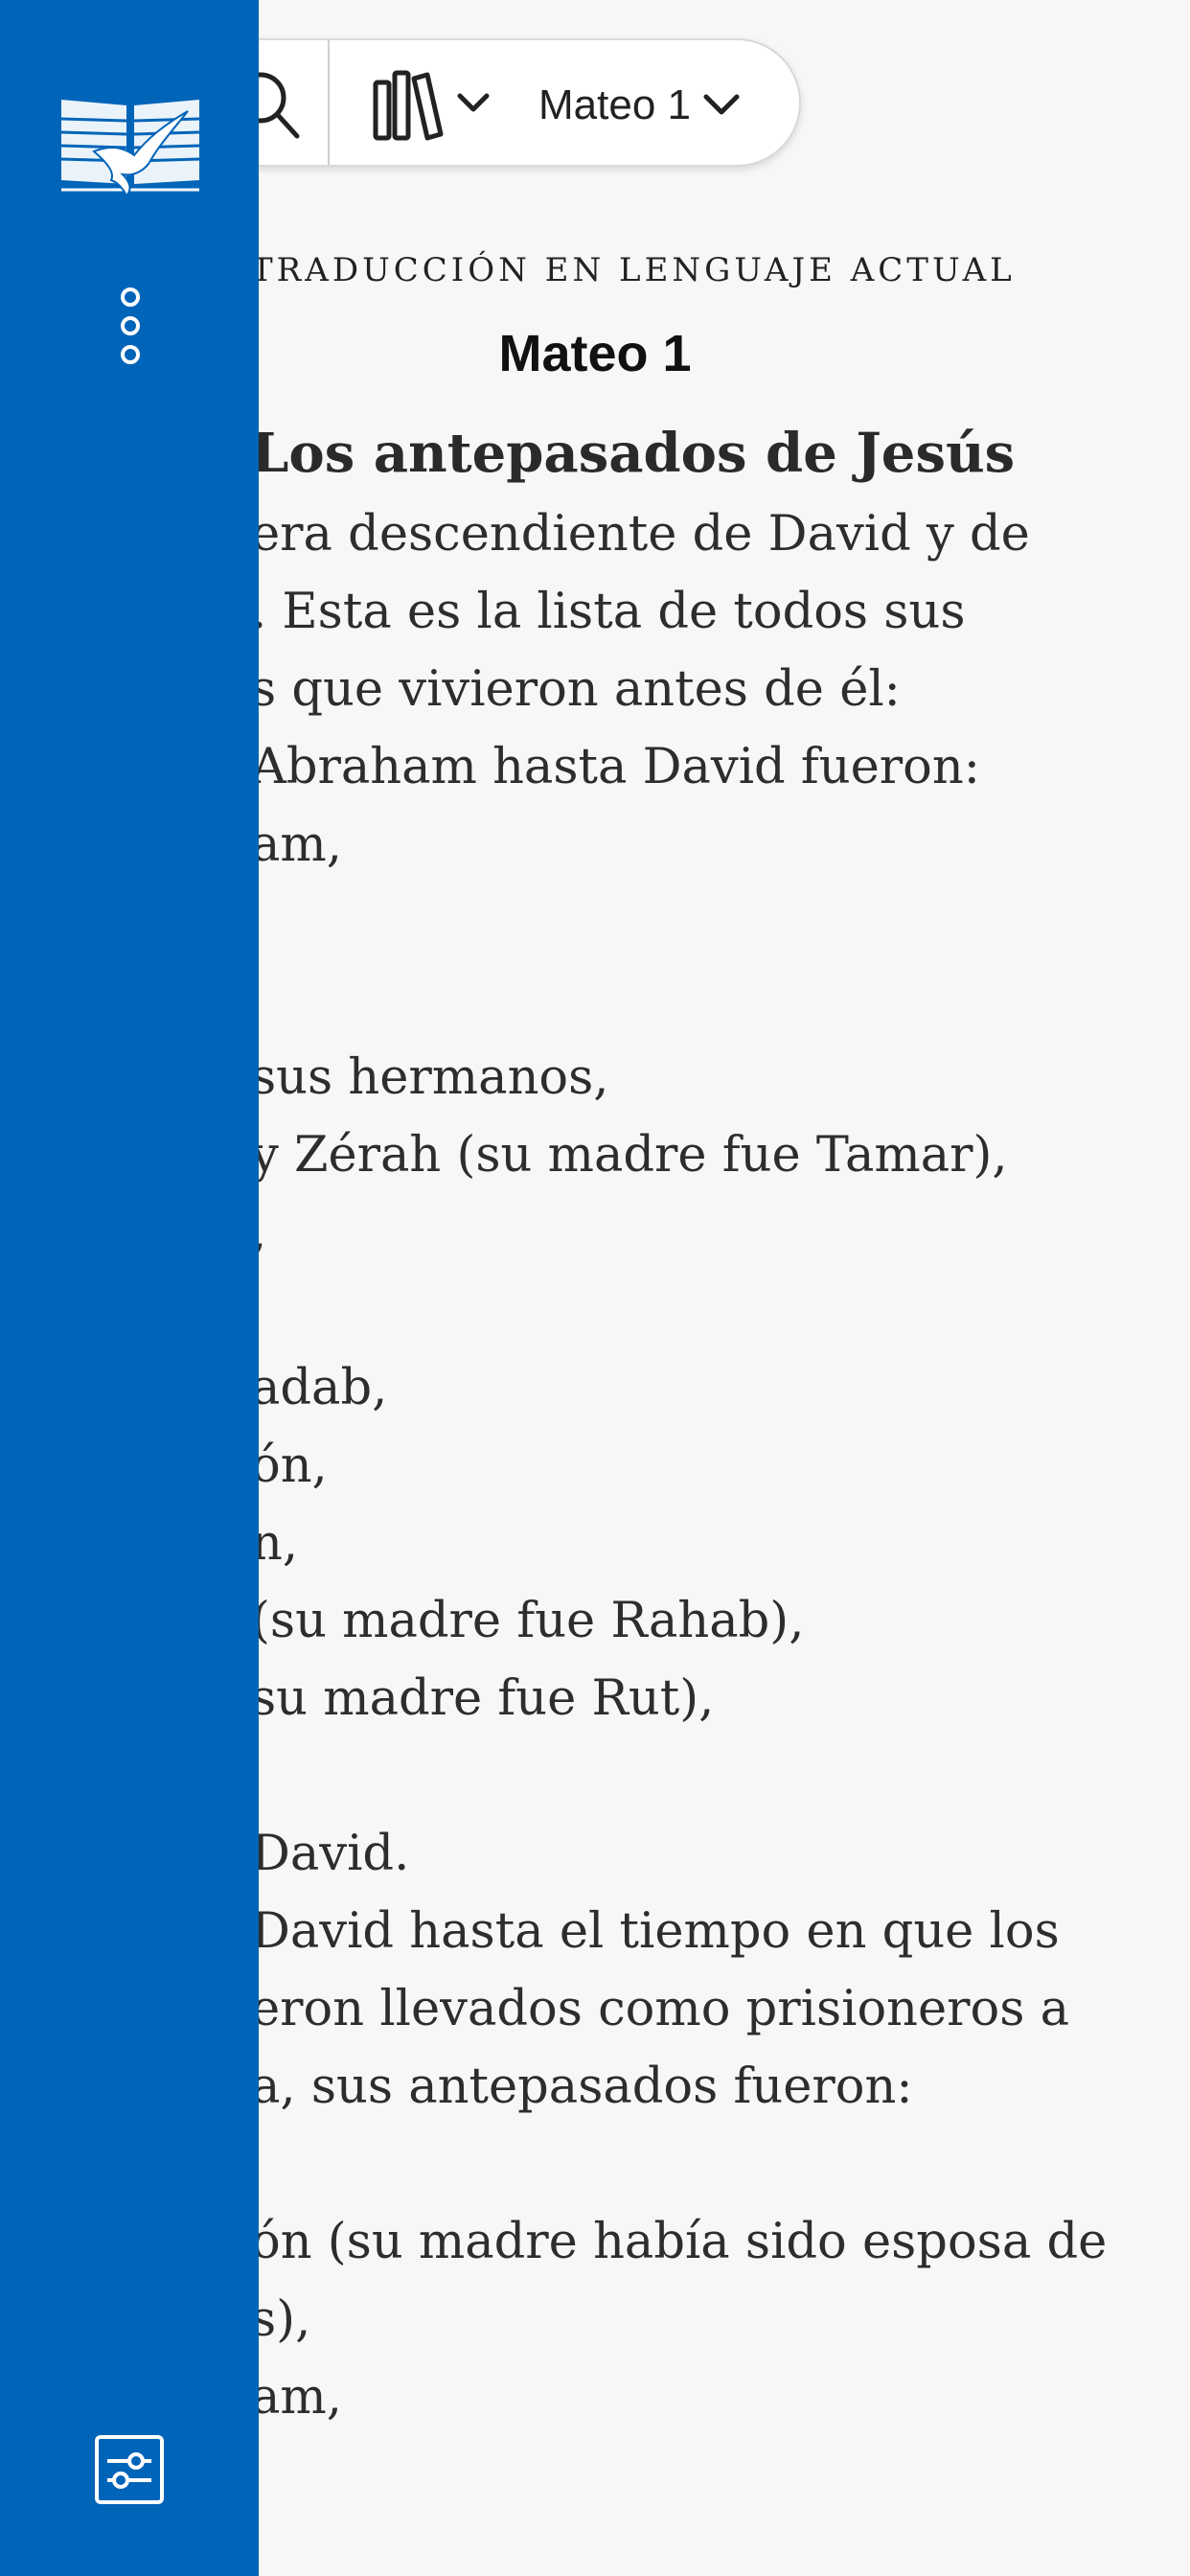 The width and height of the screenshot is (1190, 2576). I want to click on toolbar-divider, so click(329, 102).